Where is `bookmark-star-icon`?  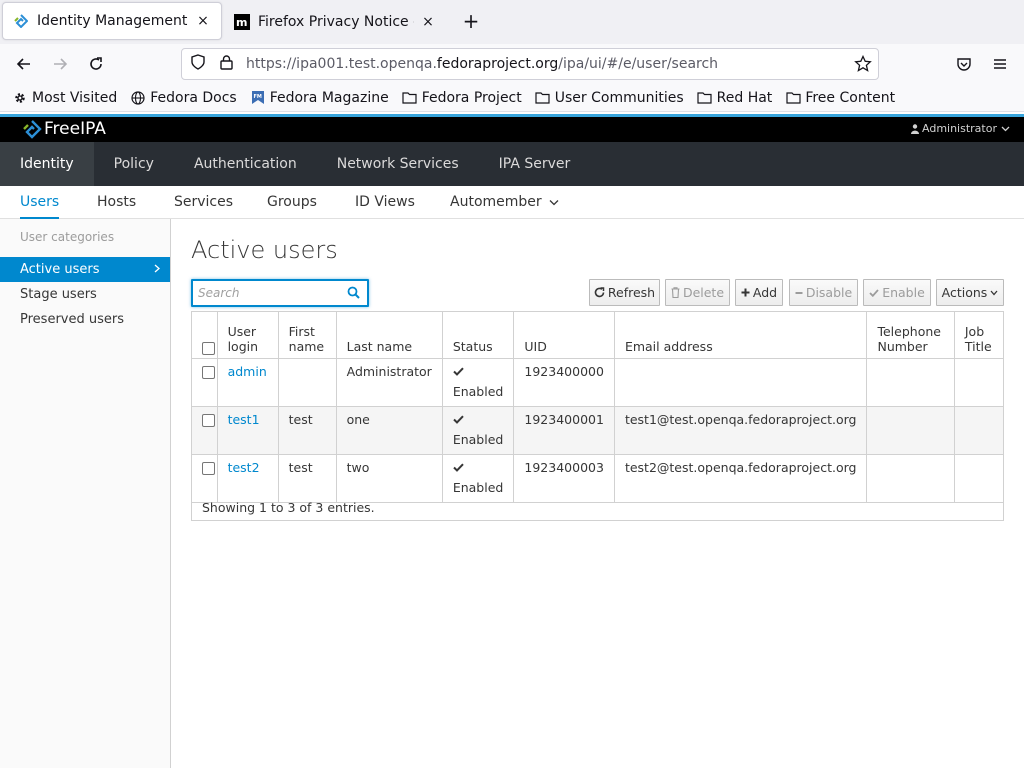 bookmark-star-icon is located at coordinates (863, 65).